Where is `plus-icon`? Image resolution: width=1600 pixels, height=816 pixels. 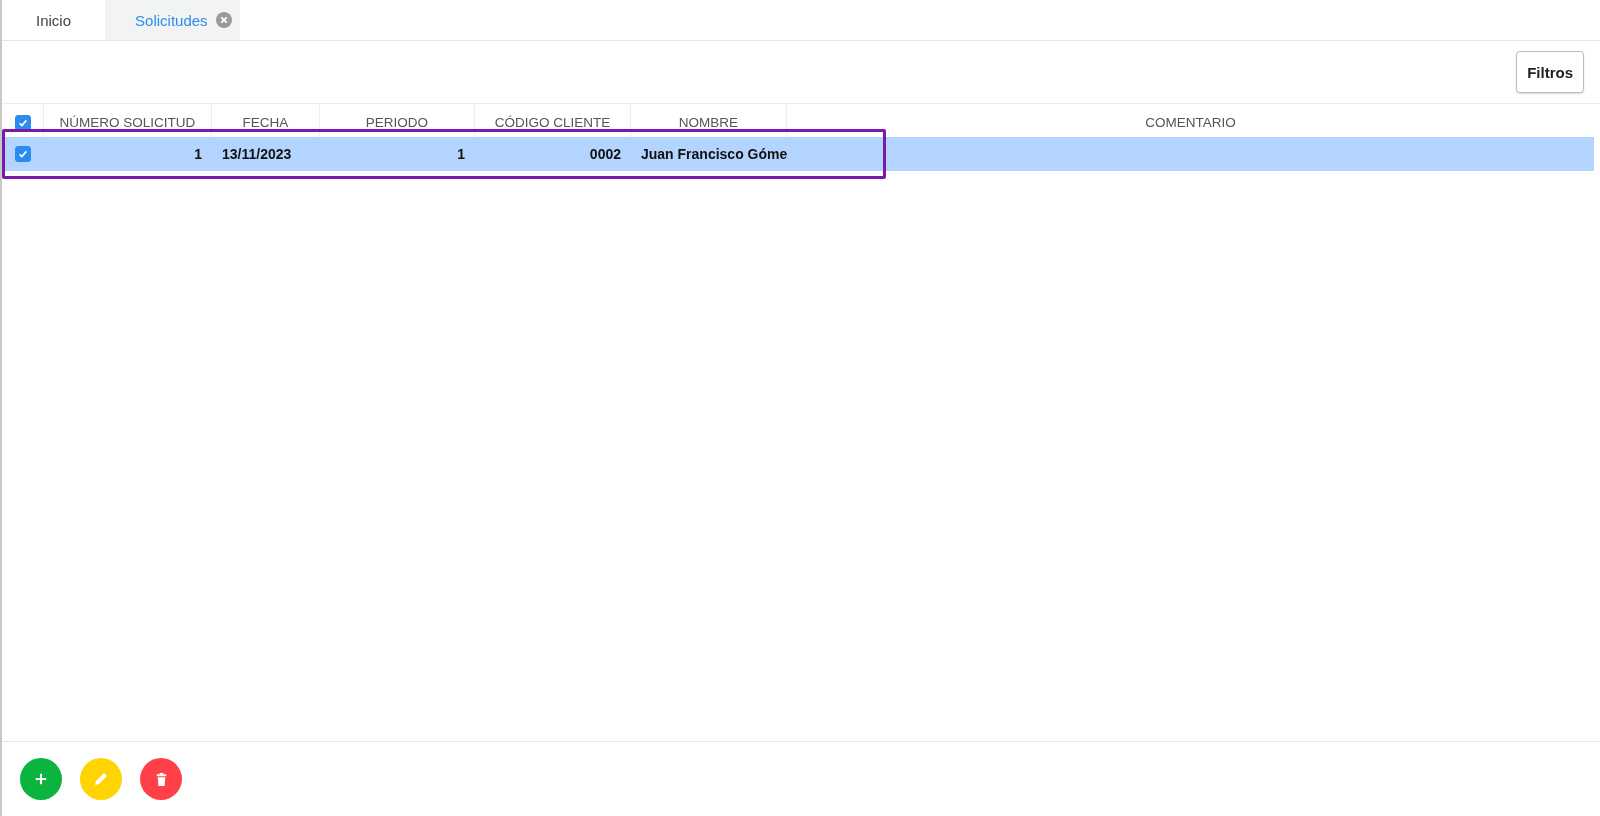
plus-icon is located at coordinates (41, 779).